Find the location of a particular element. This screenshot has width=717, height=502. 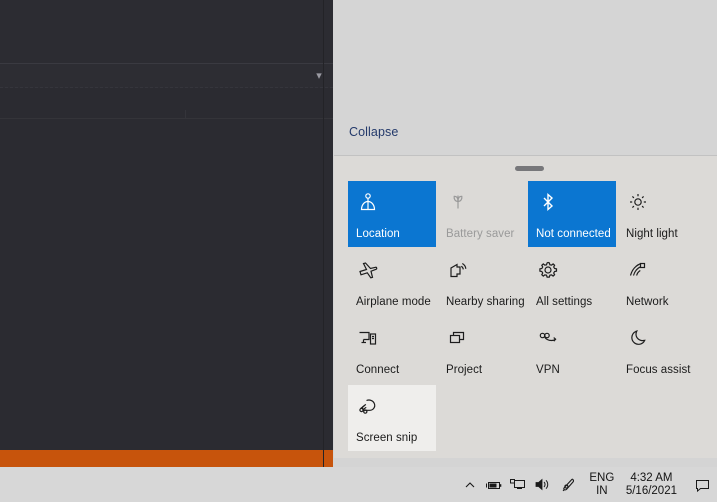

quick-action-tile-label: Connect is located at coordinates (378, 370).